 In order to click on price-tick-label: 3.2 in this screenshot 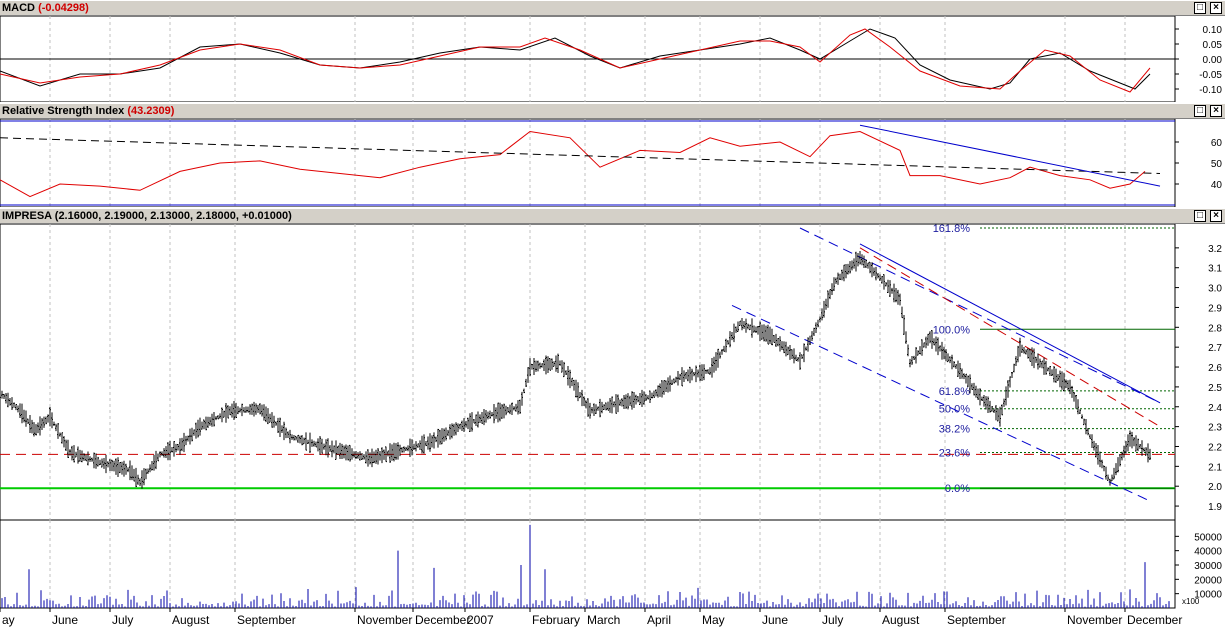, I will do `click(1215, 249)`.